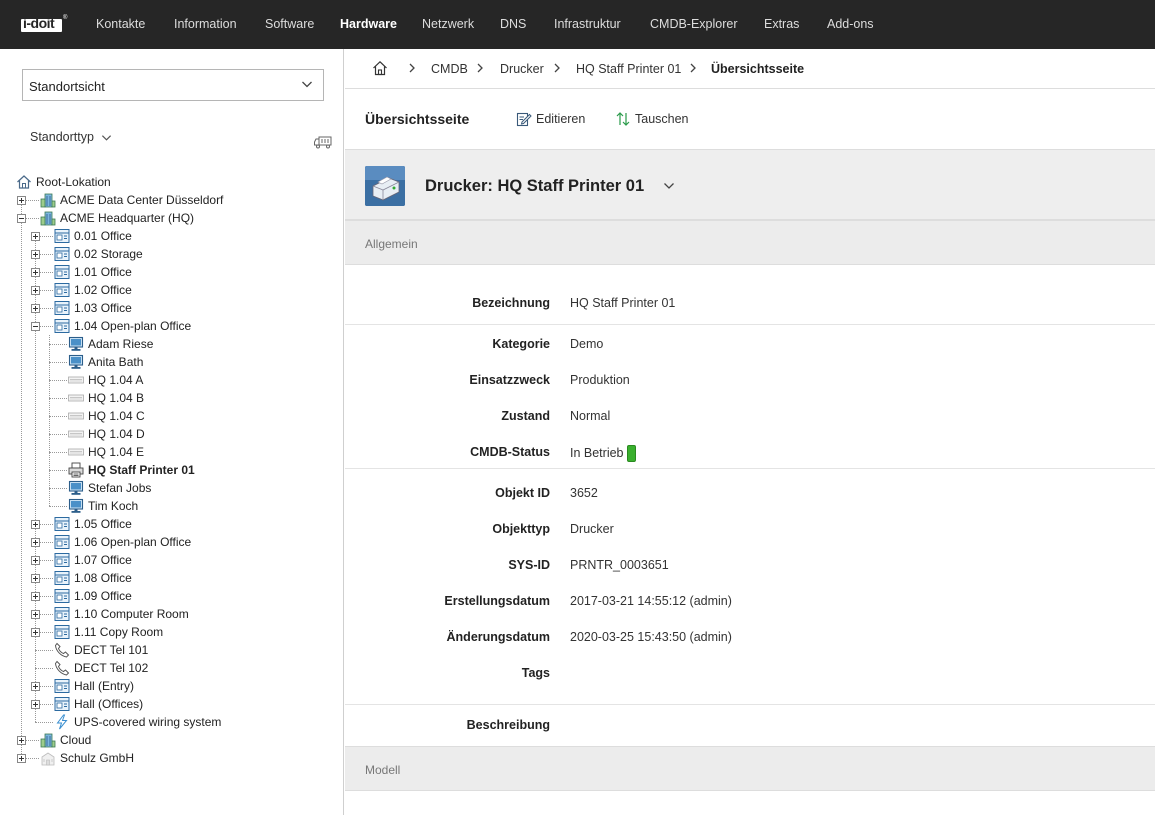 The width and height of the screenshot is (1155, 815). I want to click on tree-item: Cloud, so click(65, 740).